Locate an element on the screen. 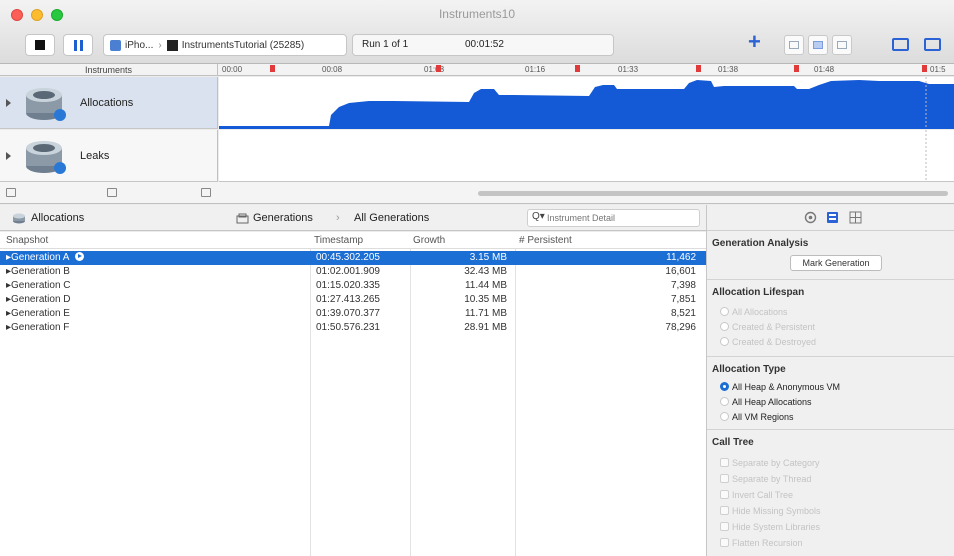 This screenshot has width=954, height=556. extended-detail-tab-icon is located at coordinates (855, 217).